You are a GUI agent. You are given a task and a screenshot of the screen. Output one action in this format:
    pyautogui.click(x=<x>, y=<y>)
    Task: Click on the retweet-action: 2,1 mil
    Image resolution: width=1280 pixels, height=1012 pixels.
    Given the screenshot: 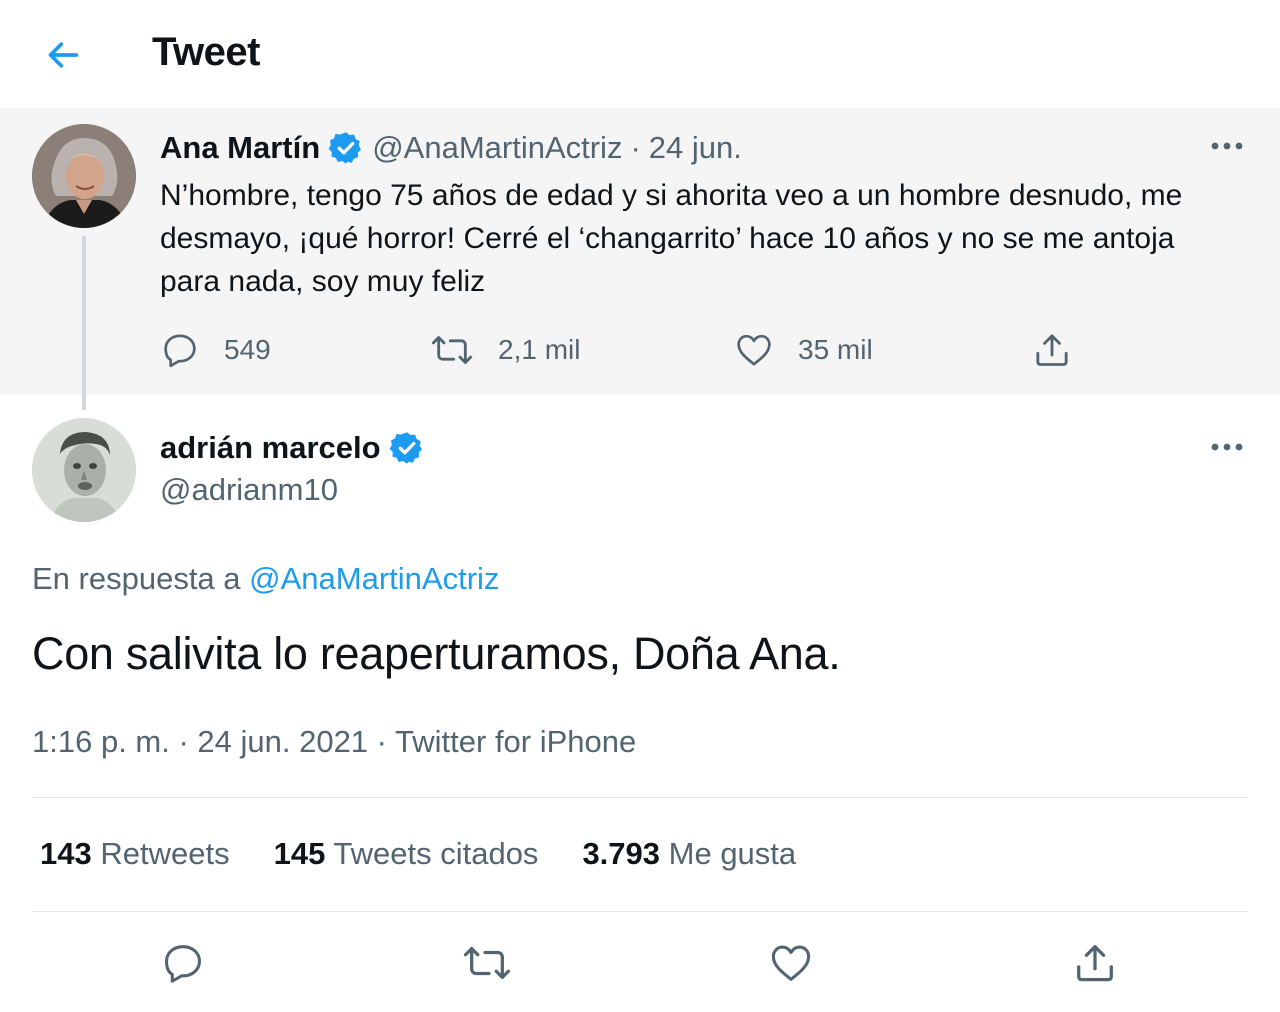 What is the action you would take?
    pyautogui.click(x=505, y=350)
    